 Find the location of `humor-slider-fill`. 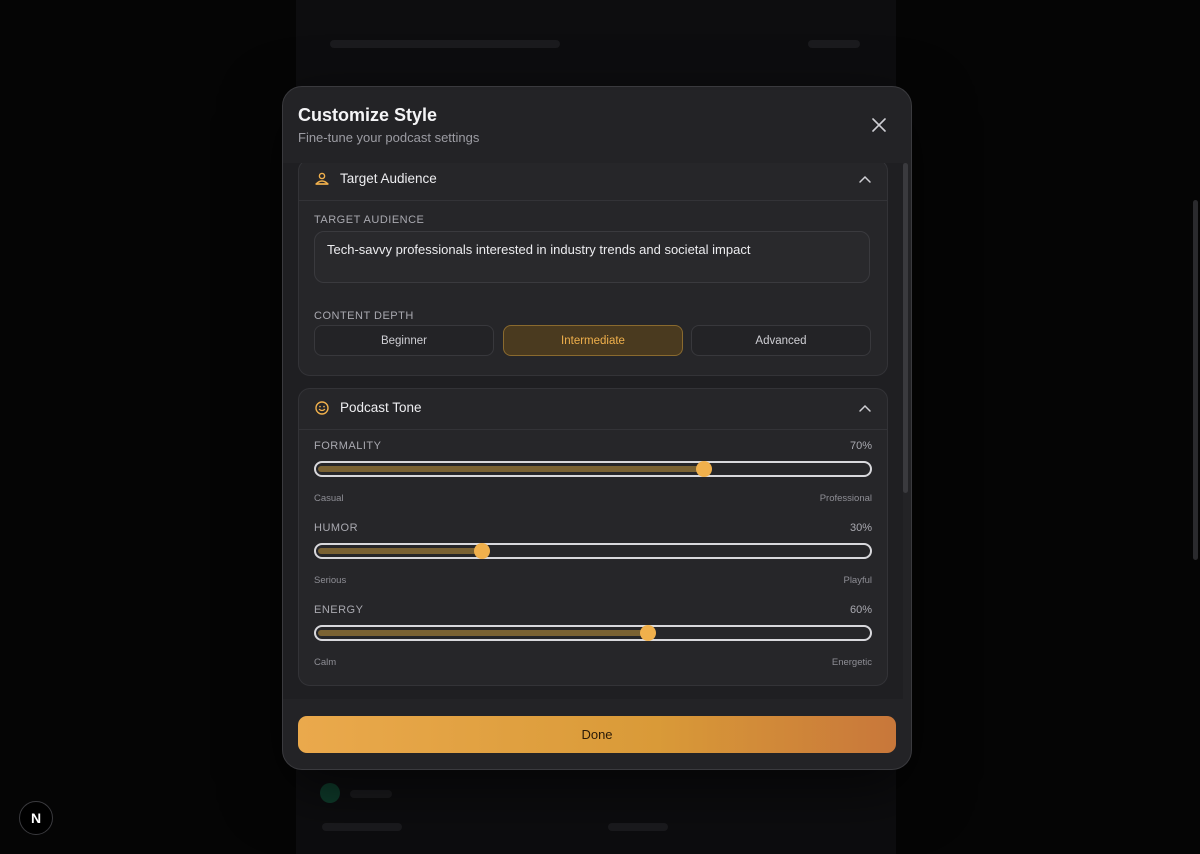

humor-slider-fill is located at coordinates (400, 551).